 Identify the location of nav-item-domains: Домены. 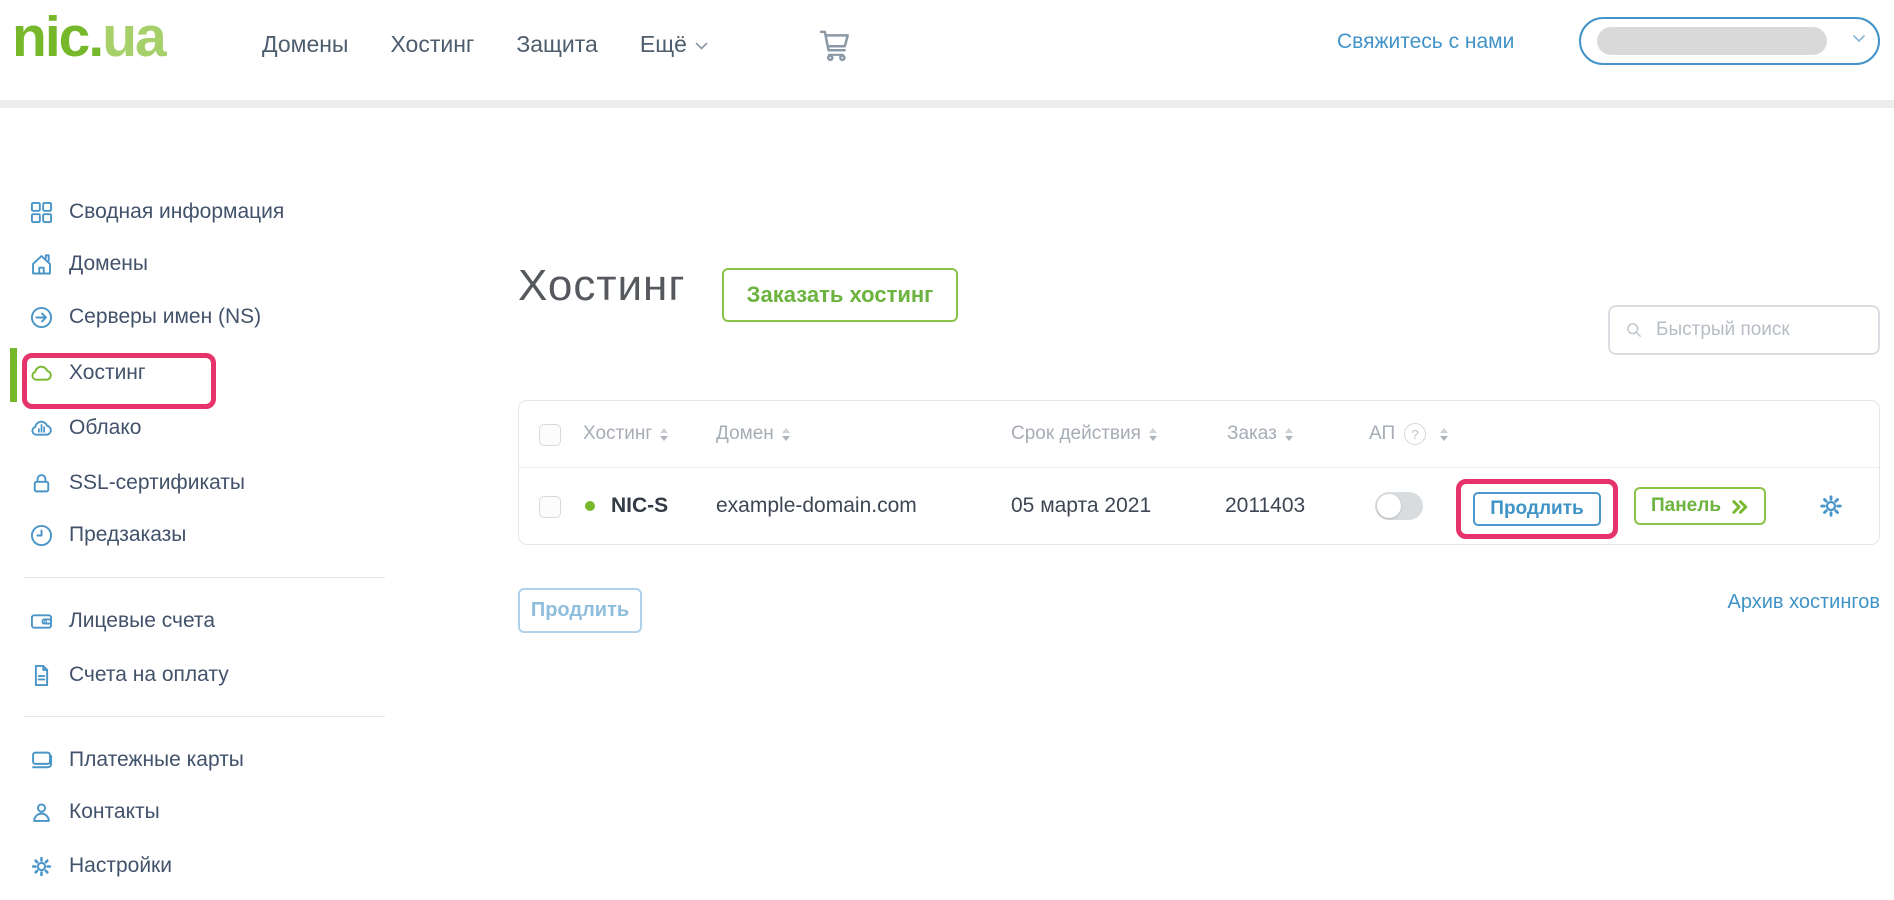
(305, 44).